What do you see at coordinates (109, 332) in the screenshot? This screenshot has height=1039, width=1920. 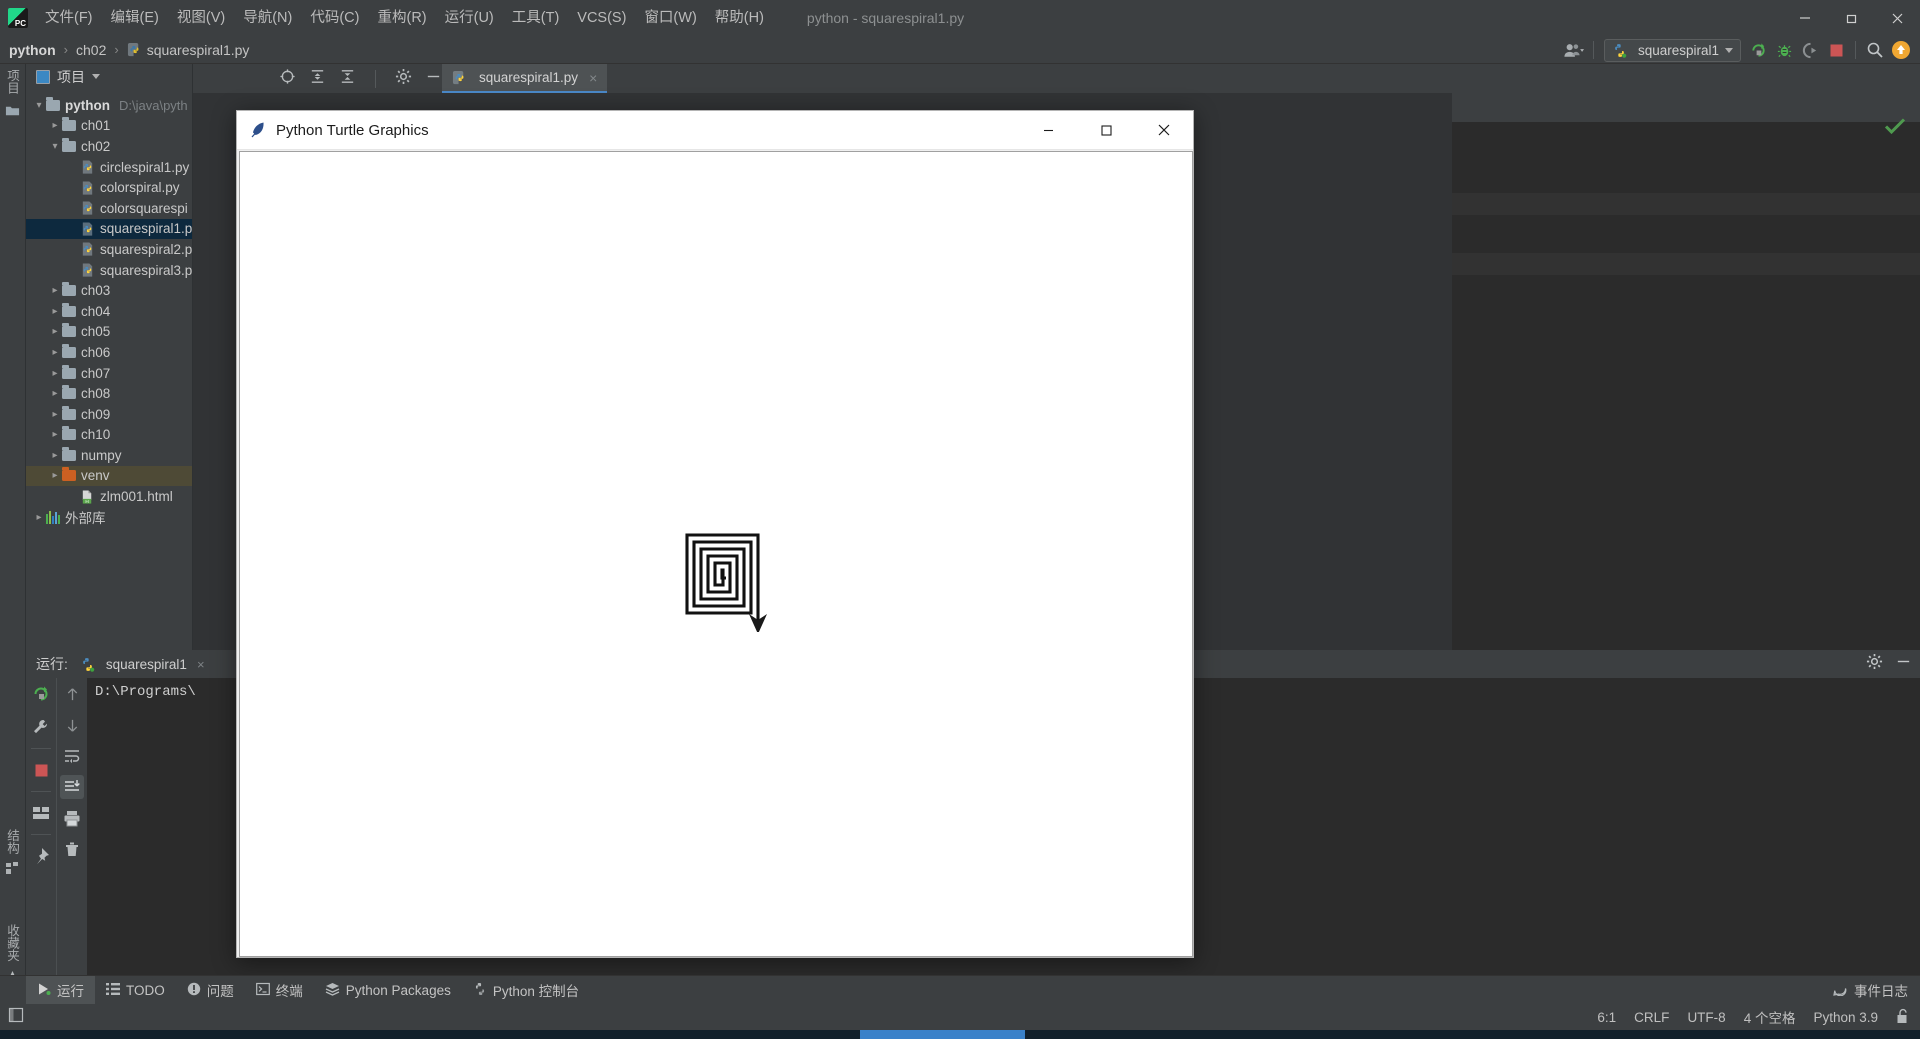 I see `tree-row-ch05: ▸ ch05` at bounding box center [109, 332].